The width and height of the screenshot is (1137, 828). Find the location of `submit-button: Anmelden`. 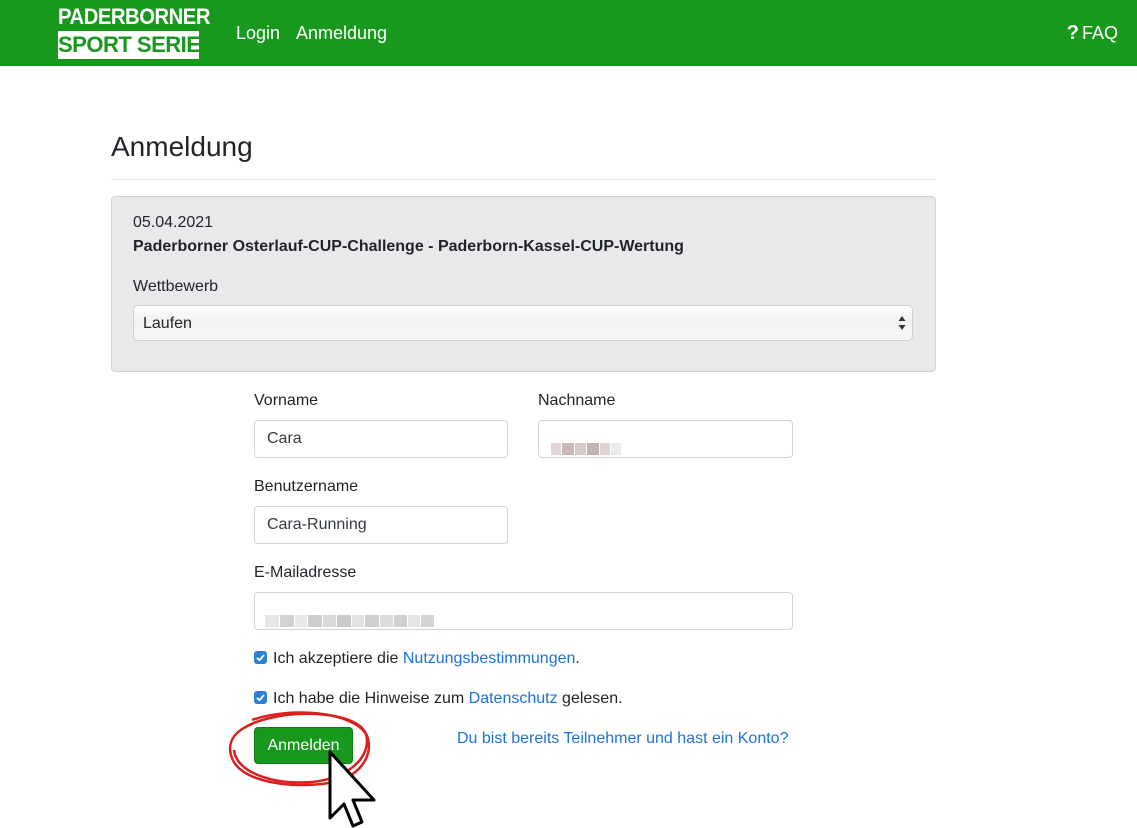

submit-button: Anmelden is located at coordinates (303, 745).